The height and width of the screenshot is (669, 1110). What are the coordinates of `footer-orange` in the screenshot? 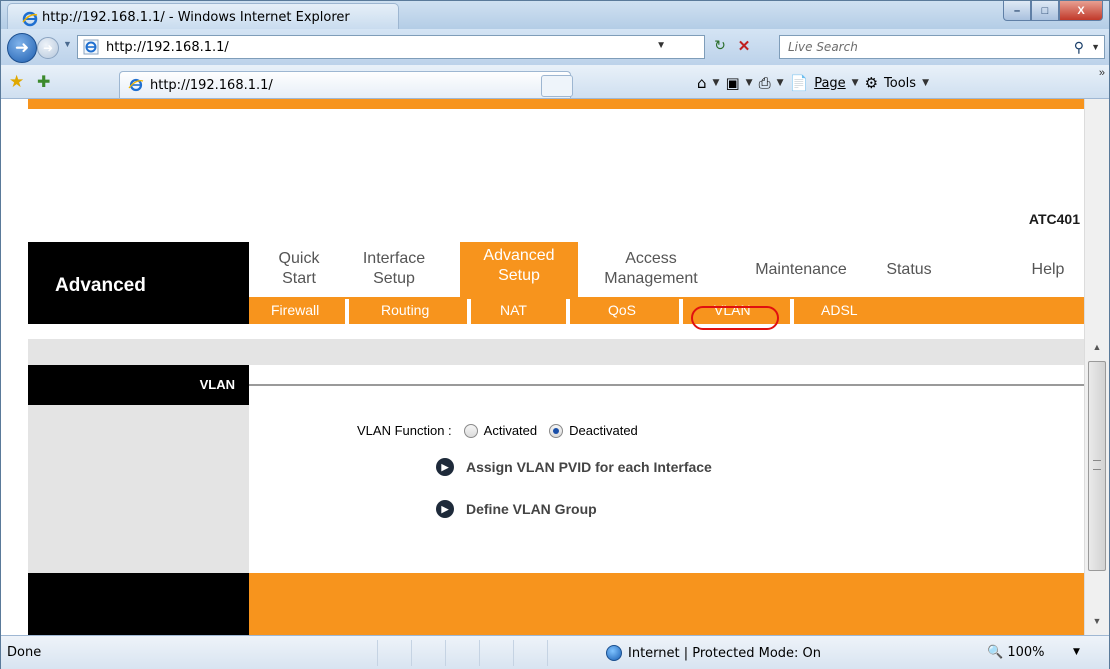 It's located at (666, 604).